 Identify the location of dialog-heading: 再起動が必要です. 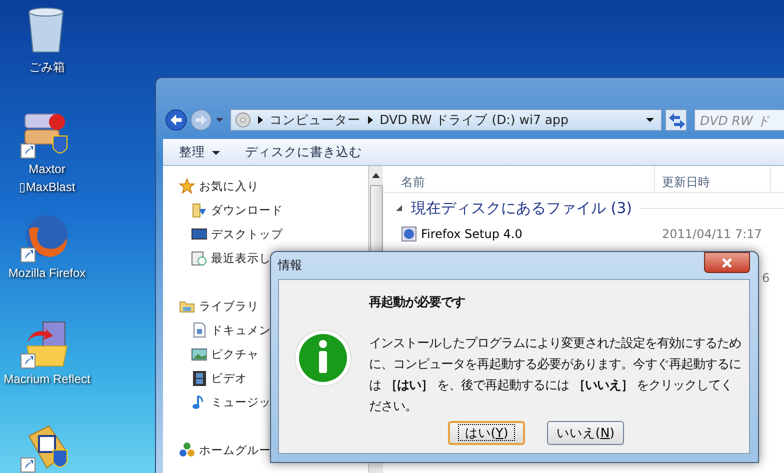
(417, 302).